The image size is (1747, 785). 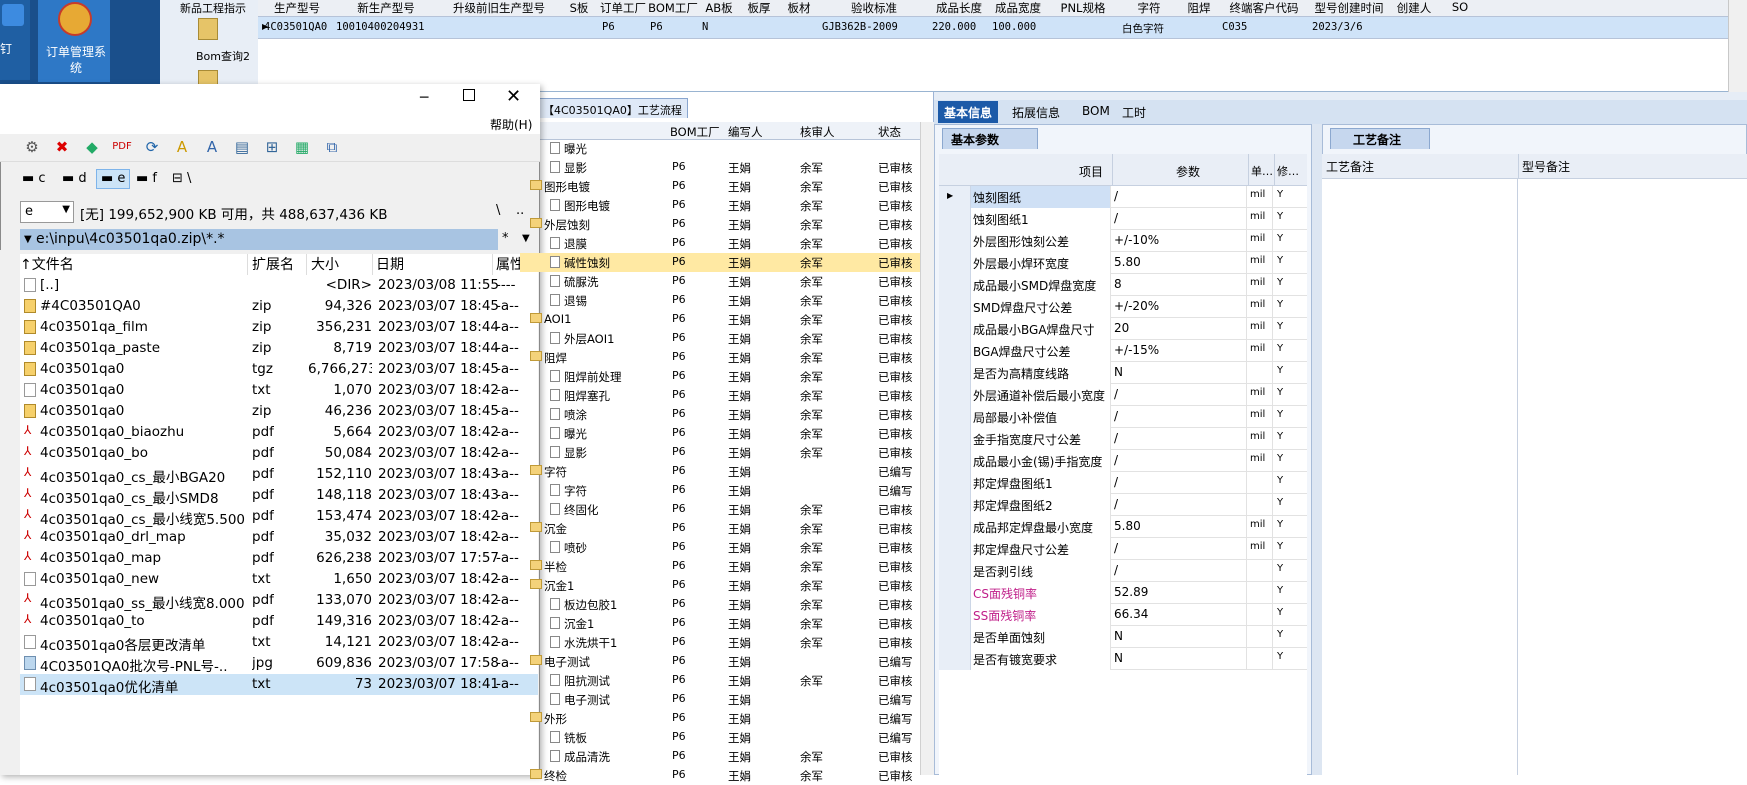 What do you see at coordinates (1179, 615) in the screenshot?
I see `param-value: 66.34` at bounding box center [1179, 615].